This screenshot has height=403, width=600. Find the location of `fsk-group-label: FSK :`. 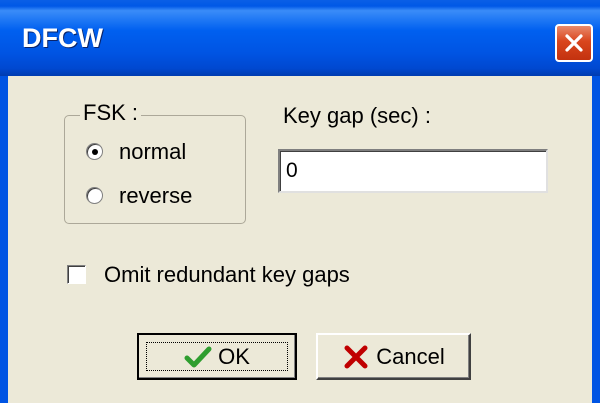

fsk-group-label: FSK : is located at coordinates (111, 113).